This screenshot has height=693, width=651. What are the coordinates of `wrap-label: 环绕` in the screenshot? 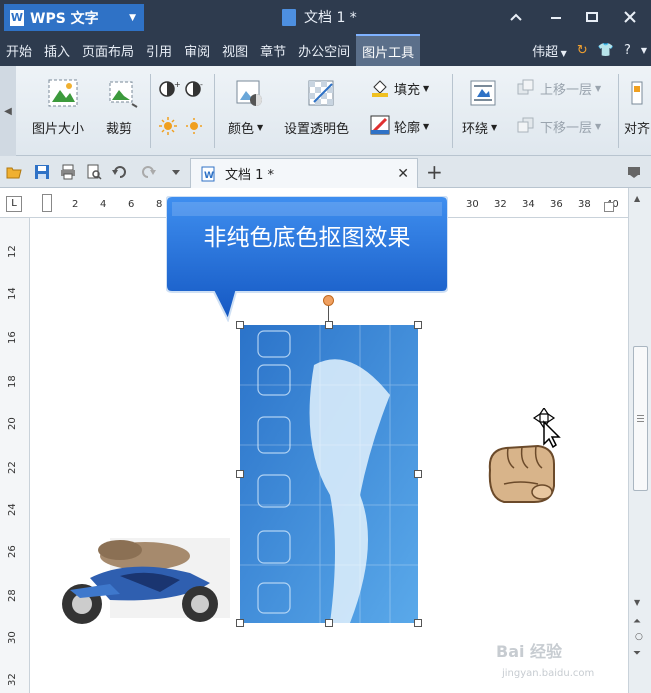 It's located at (475, 129).